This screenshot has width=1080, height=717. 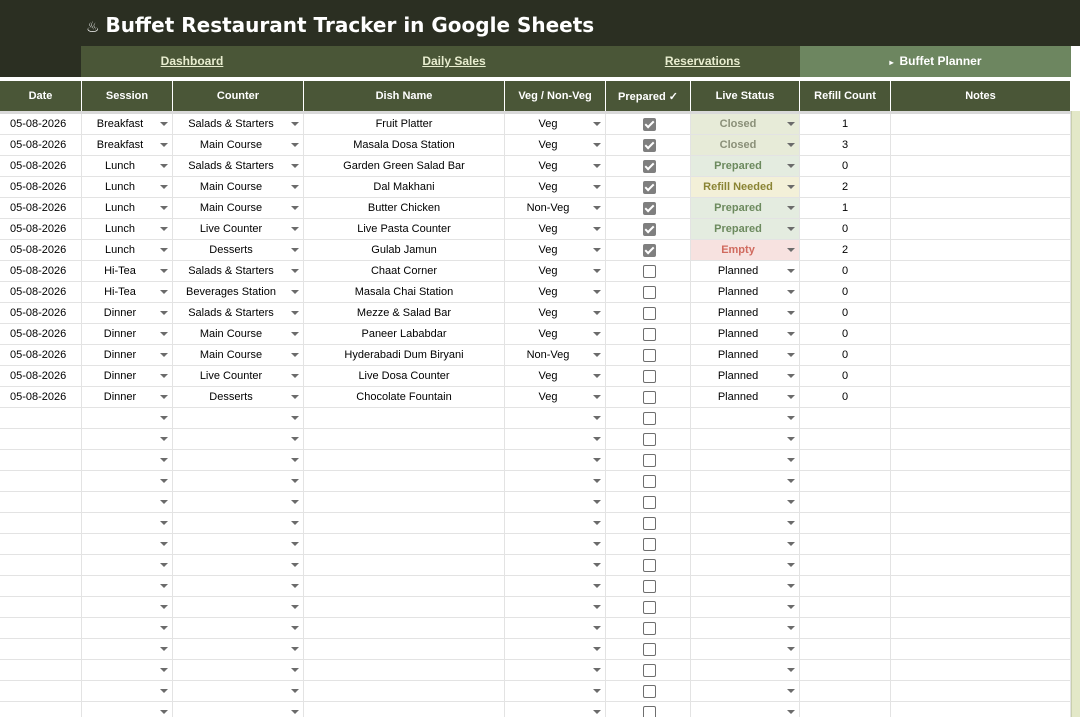 I want to click on header-refill-count: Refill Count, so click(x=845, y=96).